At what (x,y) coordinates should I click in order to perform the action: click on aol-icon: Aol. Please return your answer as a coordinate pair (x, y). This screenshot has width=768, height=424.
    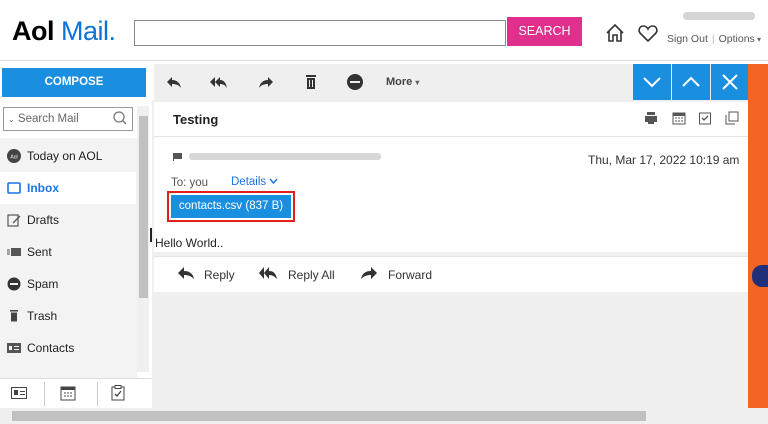
    Looking at the image, I should click on (14, 156).